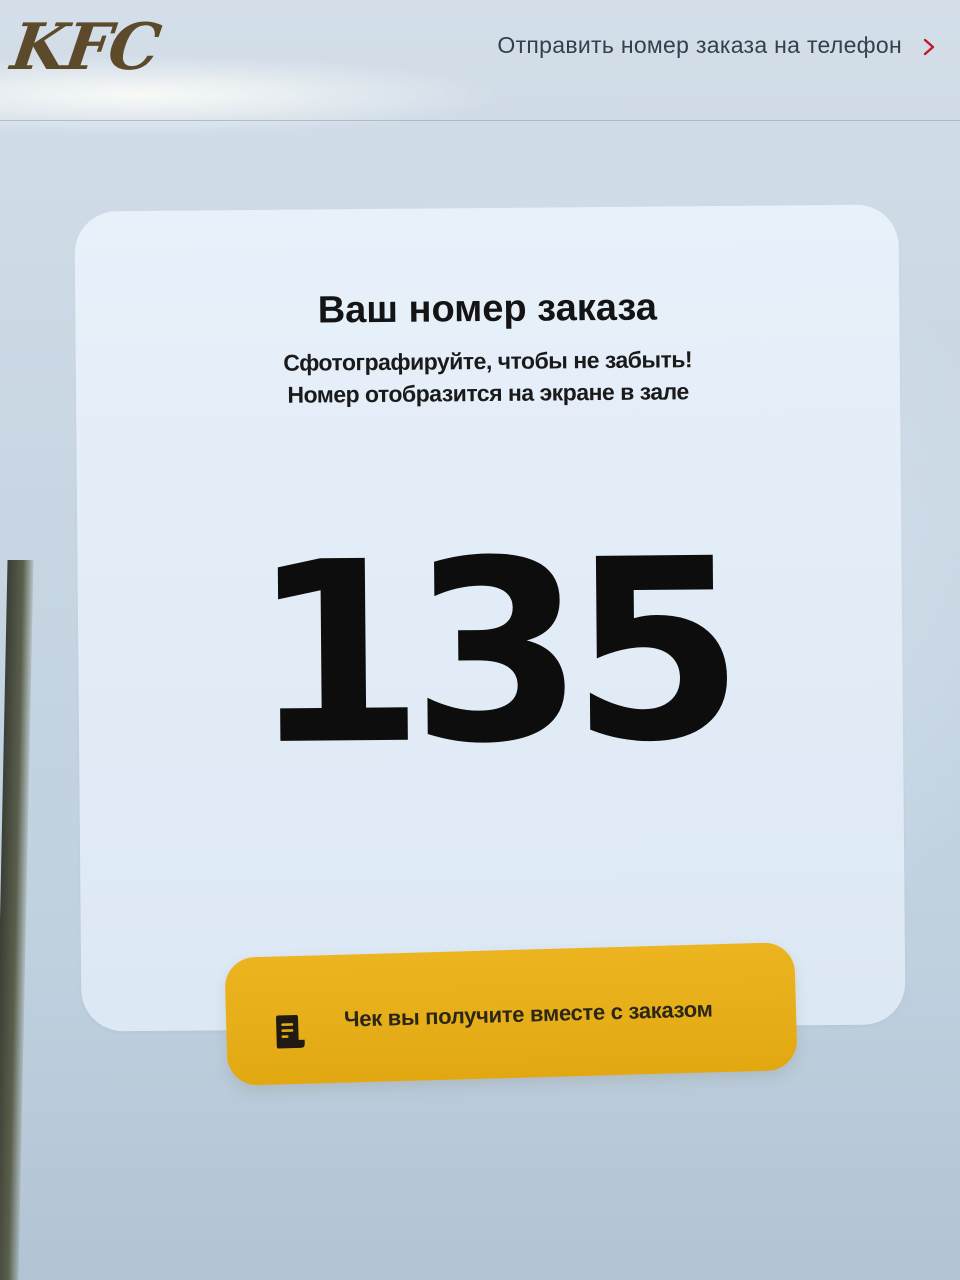 This screenshot has height=1280, width=960. I want to click on send-order-number-link: Отправить номер заказа на телефон, so click(699, 45).